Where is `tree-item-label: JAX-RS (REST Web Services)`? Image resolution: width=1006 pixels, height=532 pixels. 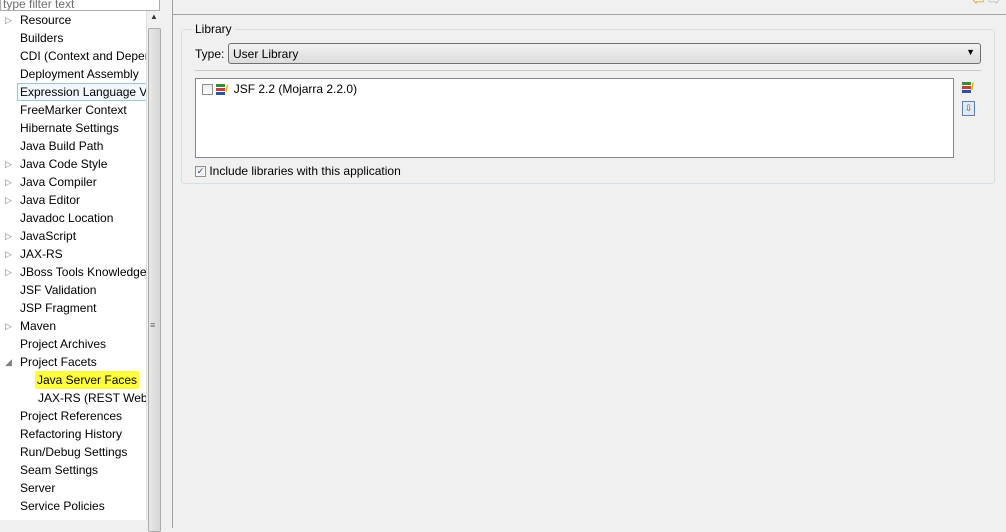 tree-item-label: JAX-RS (REST Web Services) is located at coordinates (92, 398).